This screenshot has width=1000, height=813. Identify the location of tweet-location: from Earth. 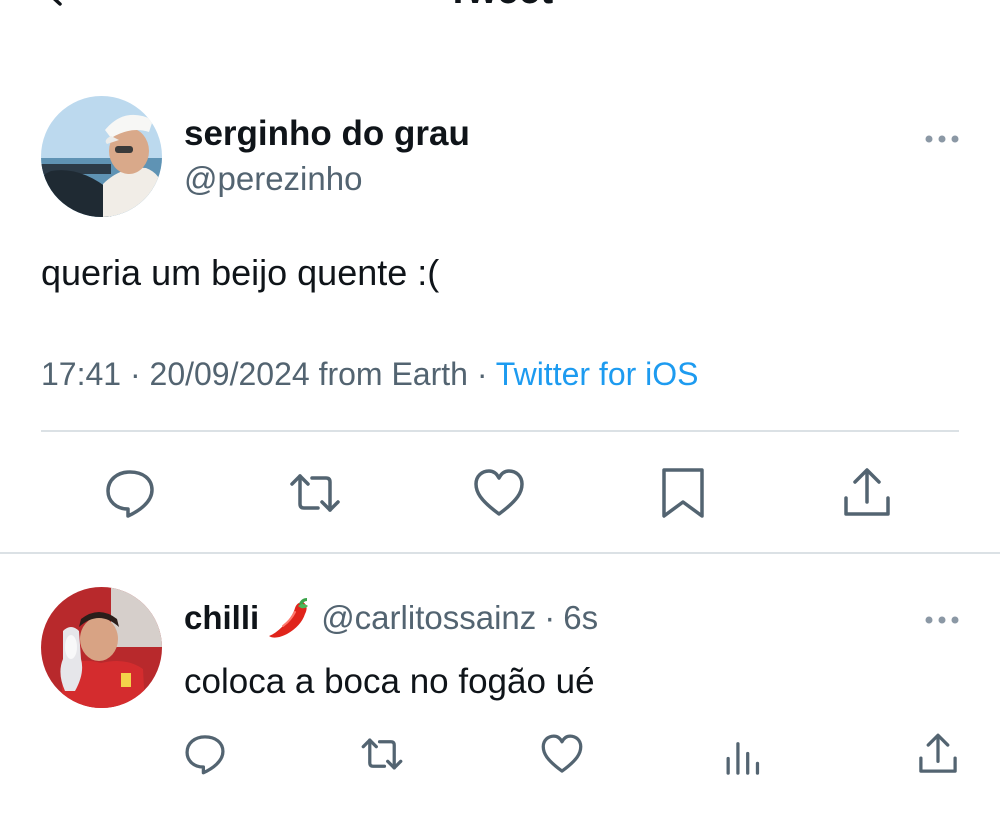
(393, 374).